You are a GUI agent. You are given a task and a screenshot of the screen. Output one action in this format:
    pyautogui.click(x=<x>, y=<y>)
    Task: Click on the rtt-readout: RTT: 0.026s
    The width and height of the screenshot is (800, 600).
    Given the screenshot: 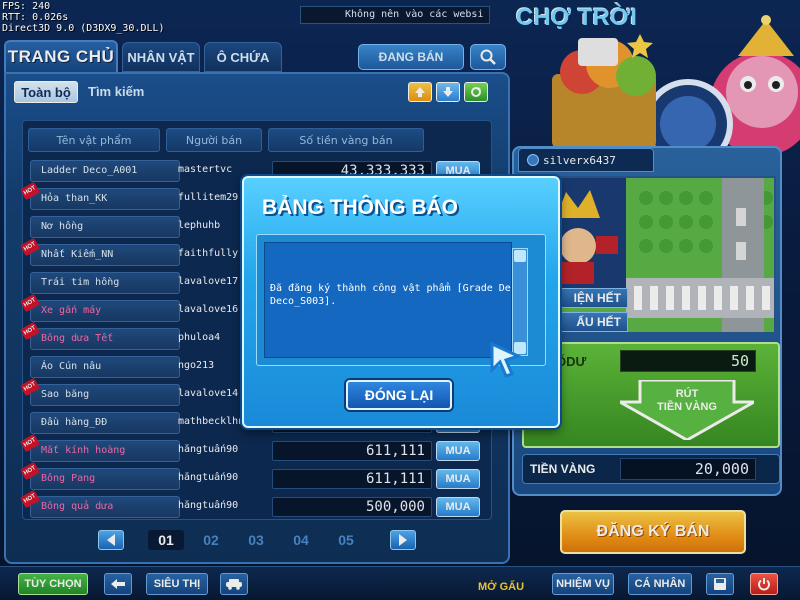 What is the action you would take?
    pyautogui.click(x=35, y=17)
    